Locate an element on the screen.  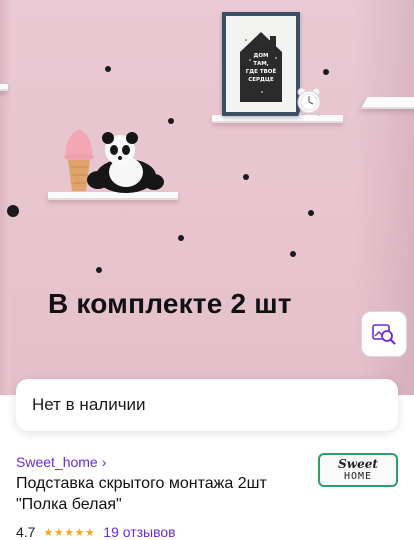
image-search-icon is located at coordinates (384, 334).